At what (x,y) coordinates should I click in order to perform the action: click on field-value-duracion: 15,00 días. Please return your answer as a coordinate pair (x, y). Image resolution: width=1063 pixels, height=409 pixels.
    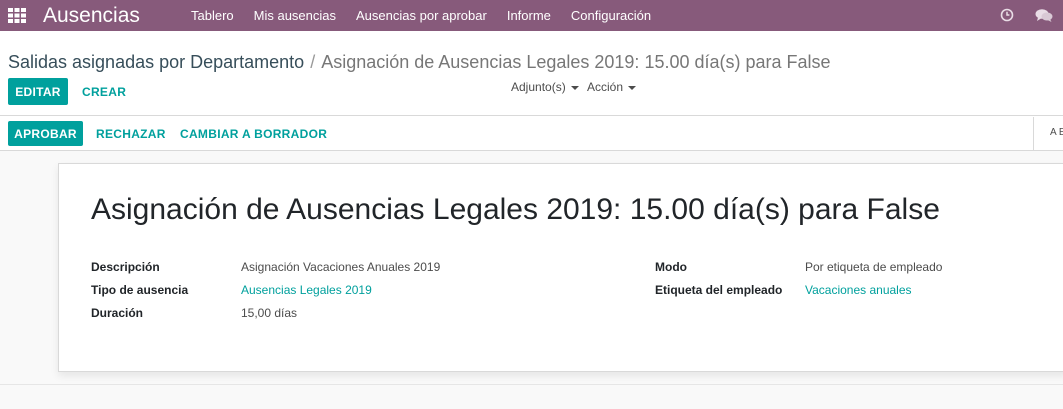
    Looking at the image, I should click on (269, 313).